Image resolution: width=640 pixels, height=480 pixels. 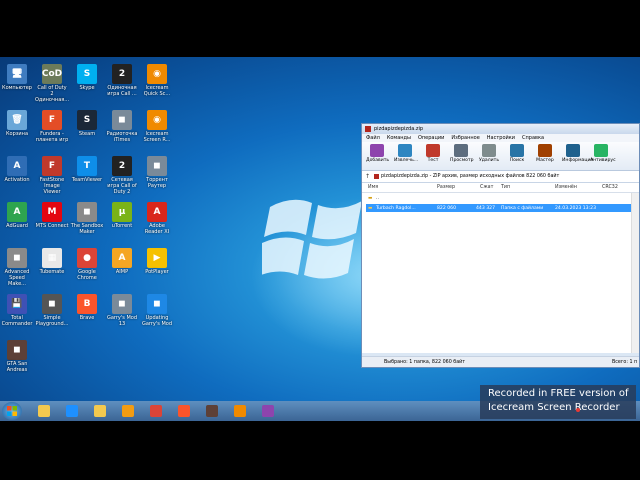 What do you see at coordinates (17, 310) in the screenshot?
I see `desktop-icon: 💾 Total Commander` at bounding box center [17, 310].